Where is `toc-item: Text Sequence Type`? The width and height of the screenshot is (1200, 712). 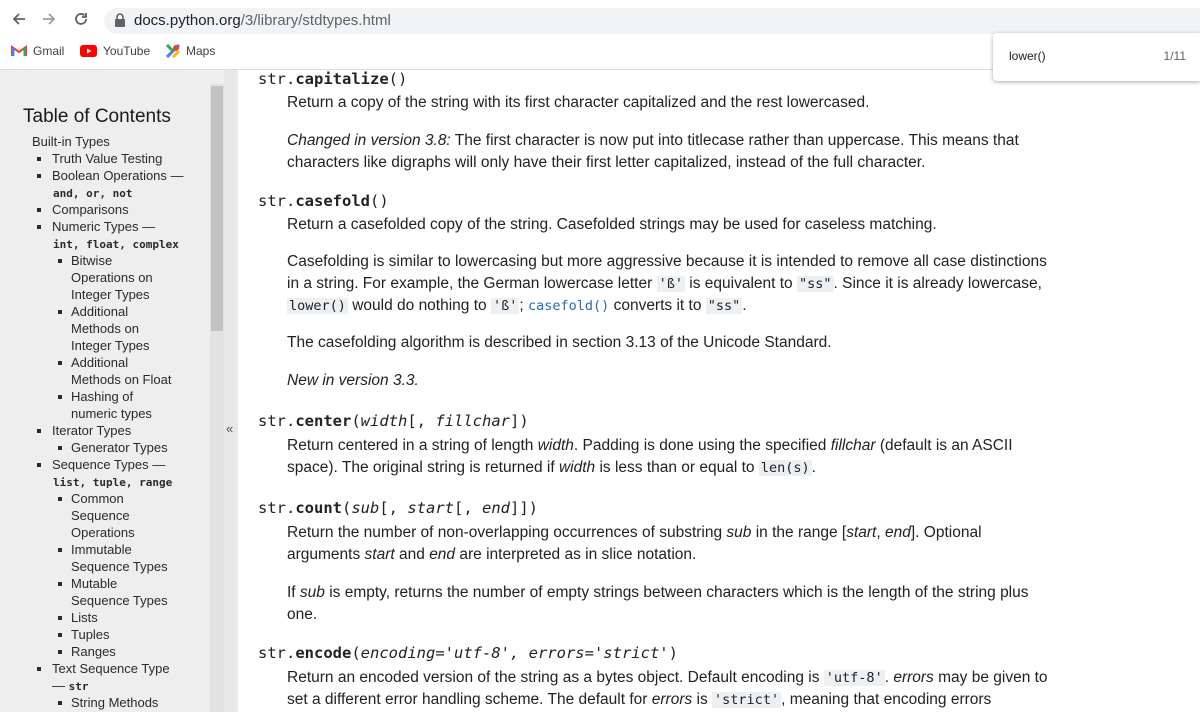
toc-item: Text Sequence Type is located at coordinates (106, 668).